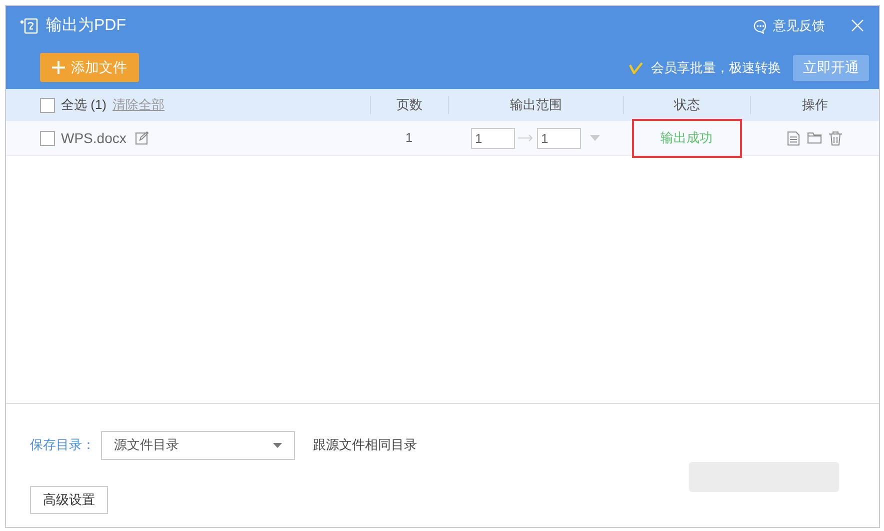 This screenshot has height=531, width=884. Describe the element at coordinates (536, 105) in the screenshot. I see `column-header: 输出范围` at that location.